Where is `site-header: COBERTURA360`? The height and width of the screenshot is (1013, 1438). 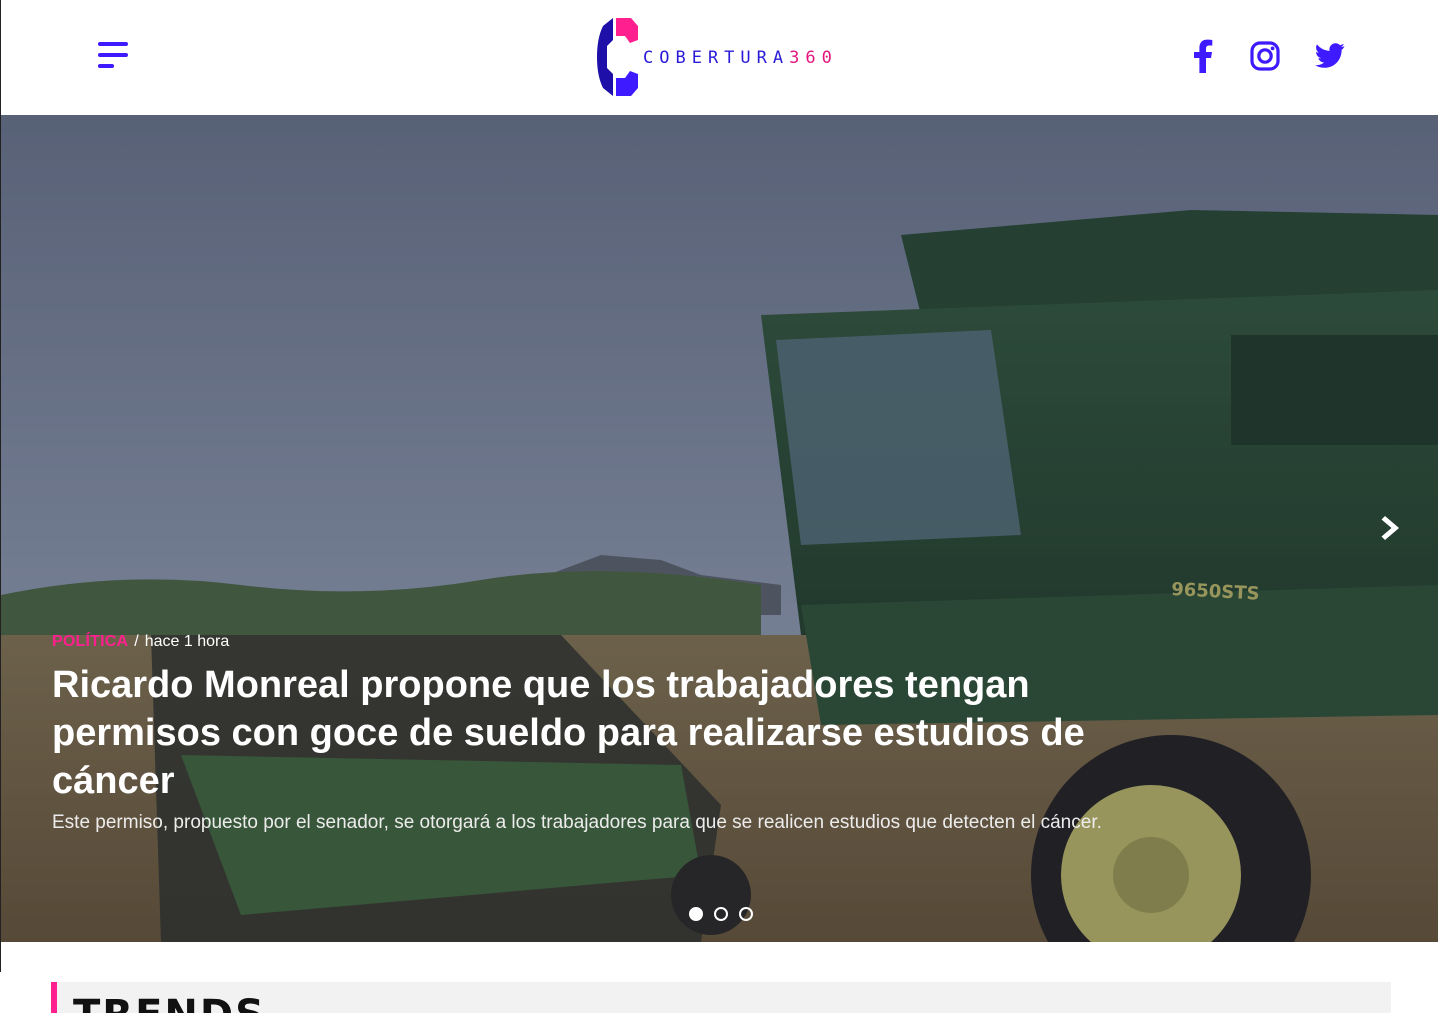
site-header: COBERTURA360 is located at coordinates (719, 57).